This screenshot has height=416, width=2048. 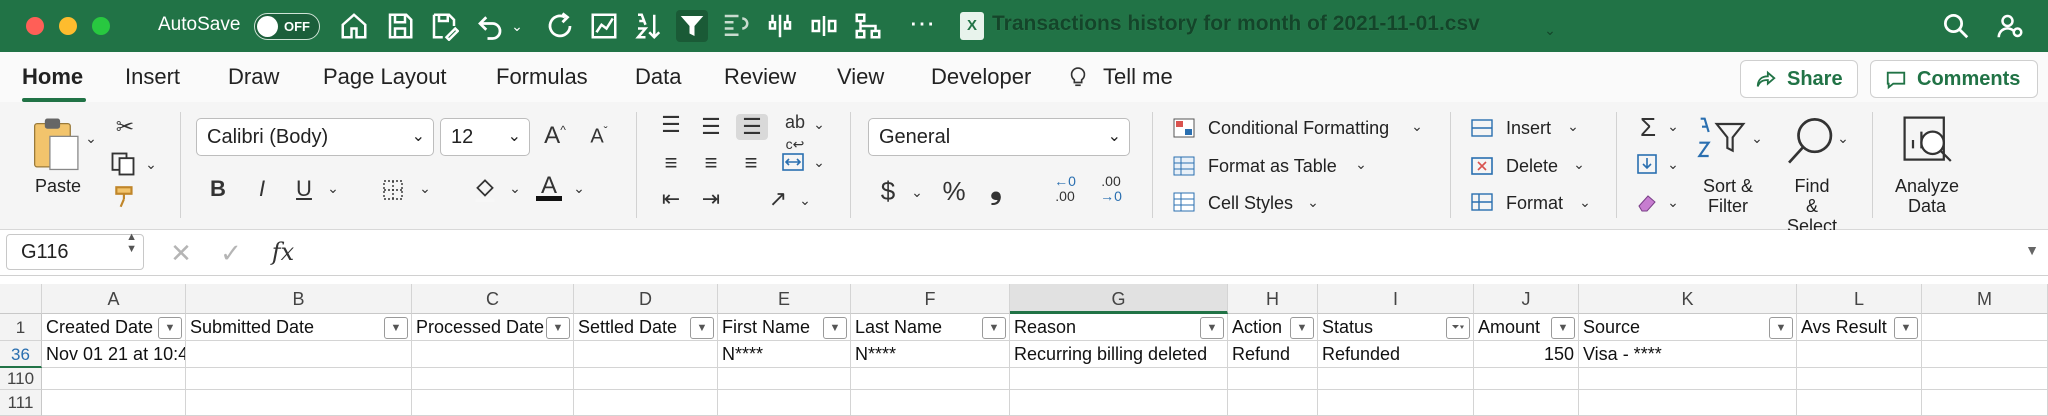 What do you see at coordinates (860, 77) in the screenshot?
I see `tab-view: View` at bounding box center [860, 77].